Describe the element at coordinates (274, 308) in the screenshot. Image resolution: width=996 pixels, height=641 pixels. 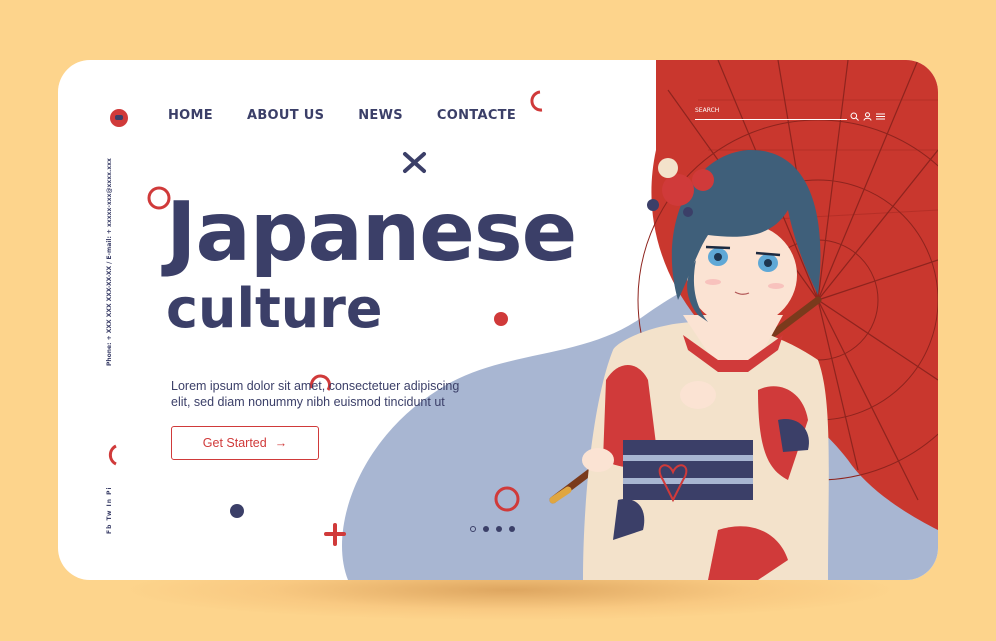
I see `hero-title-line2: culture` at that location.